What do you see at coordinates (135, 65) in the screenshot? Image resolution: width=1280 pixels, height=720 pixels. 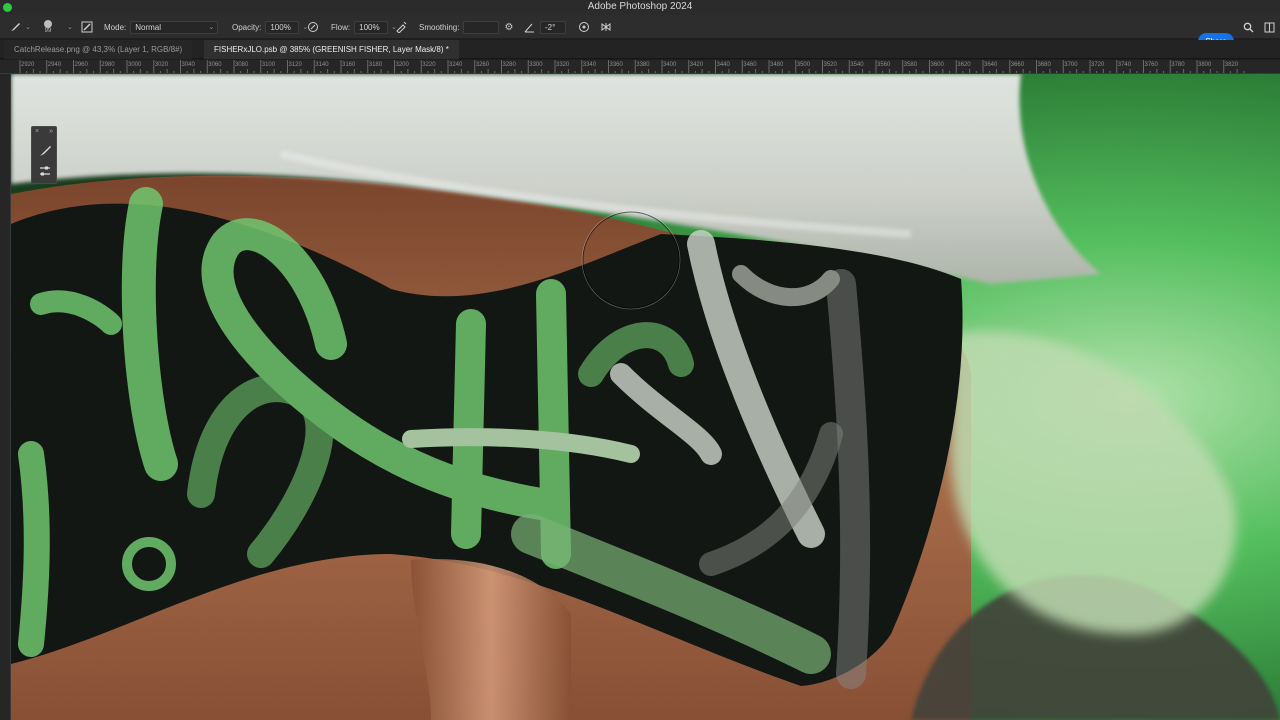 I see `ruler-tick-label: 3000` at bounding box center [135, 65].